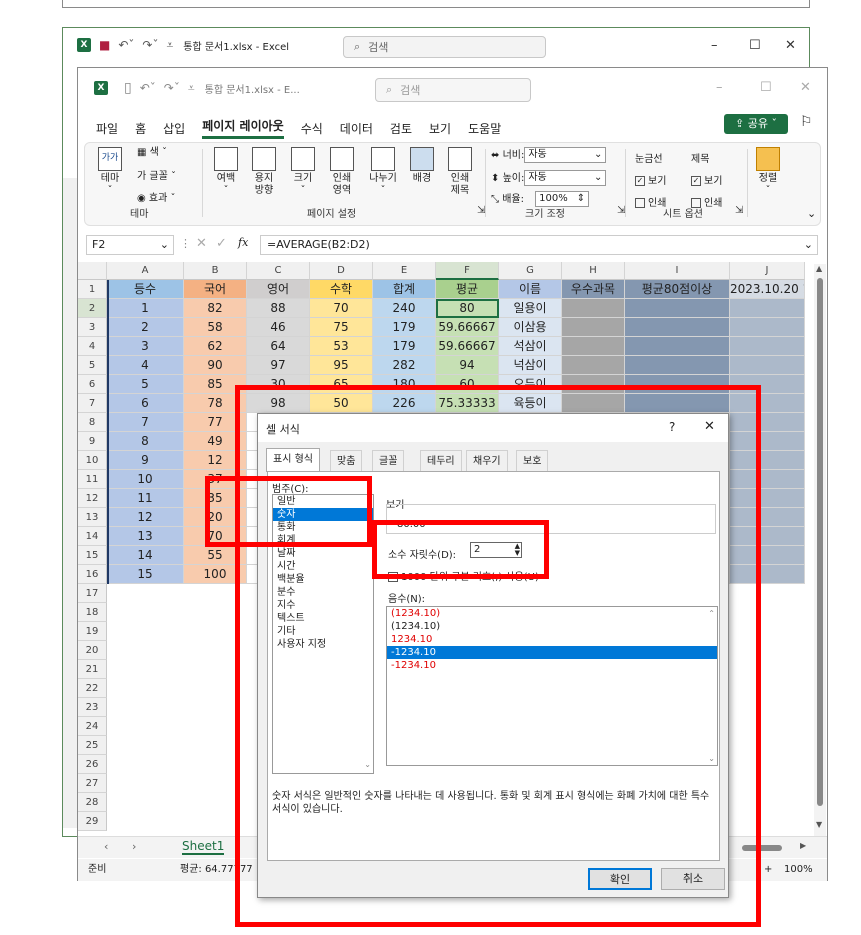 This screenshot has width=861, height=935. Describe the element at coordinates (404, 365) in the screenshot. I see `cell-e5: 282` at that location.